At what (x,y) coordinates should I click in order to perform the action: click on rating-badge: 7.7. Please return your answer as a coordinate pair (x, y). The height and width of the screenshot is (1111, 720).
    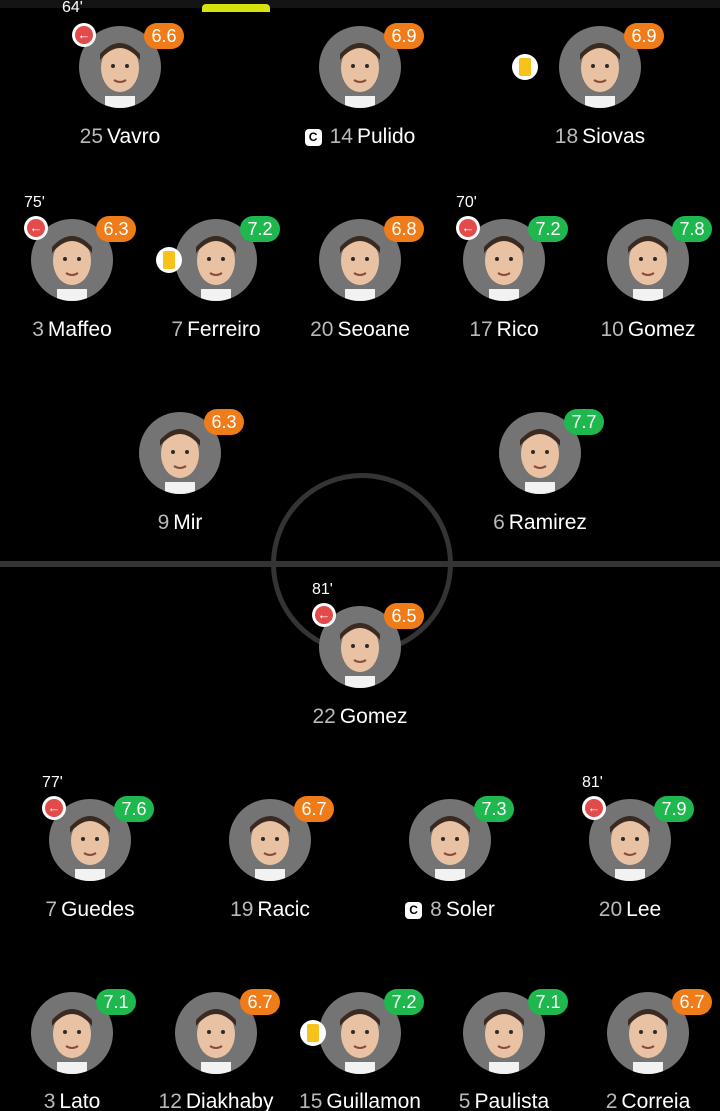
    Looking at the image, I should click on (584, 422).